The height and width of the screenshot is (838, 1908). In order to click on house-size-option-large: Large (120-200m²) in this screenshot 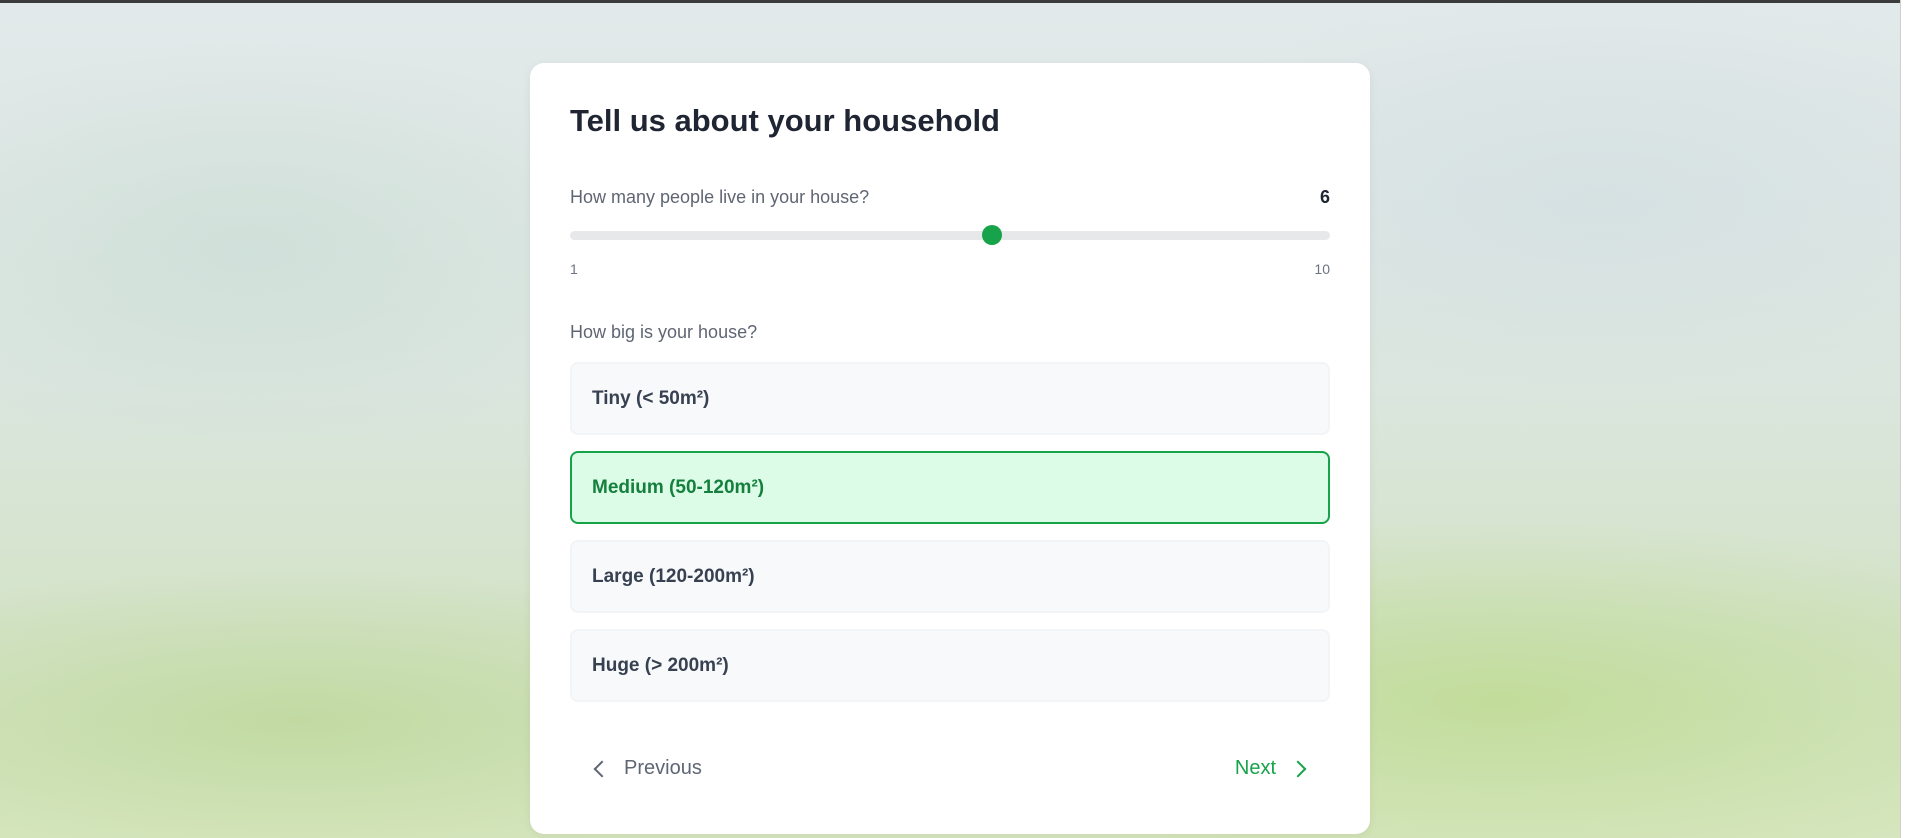, I will do `click(950, 576)`.